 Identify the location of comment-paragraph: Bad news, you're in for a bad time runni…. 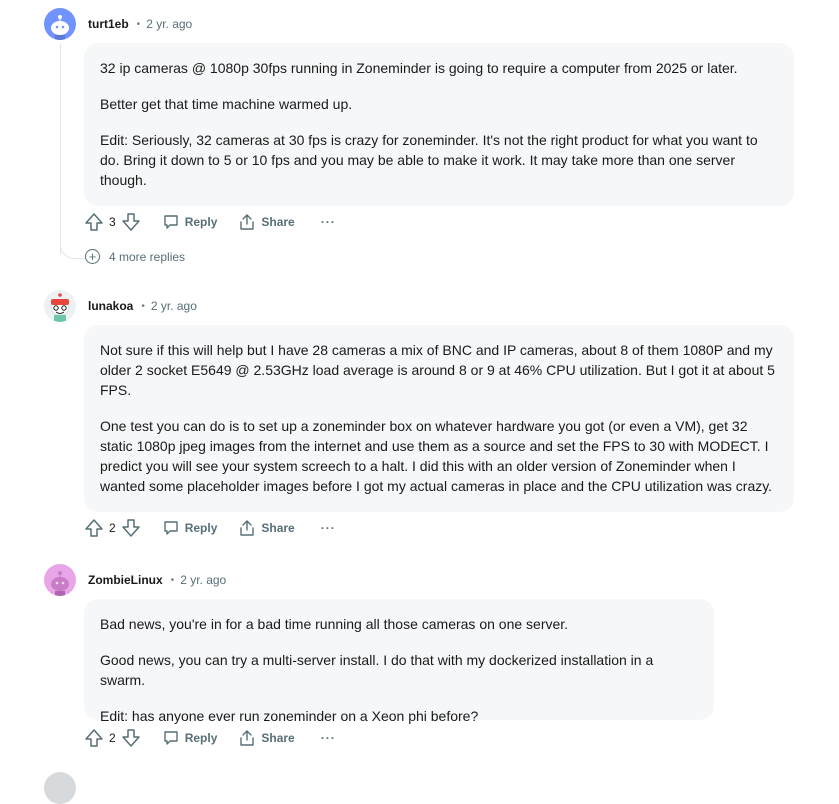
(334, 624).